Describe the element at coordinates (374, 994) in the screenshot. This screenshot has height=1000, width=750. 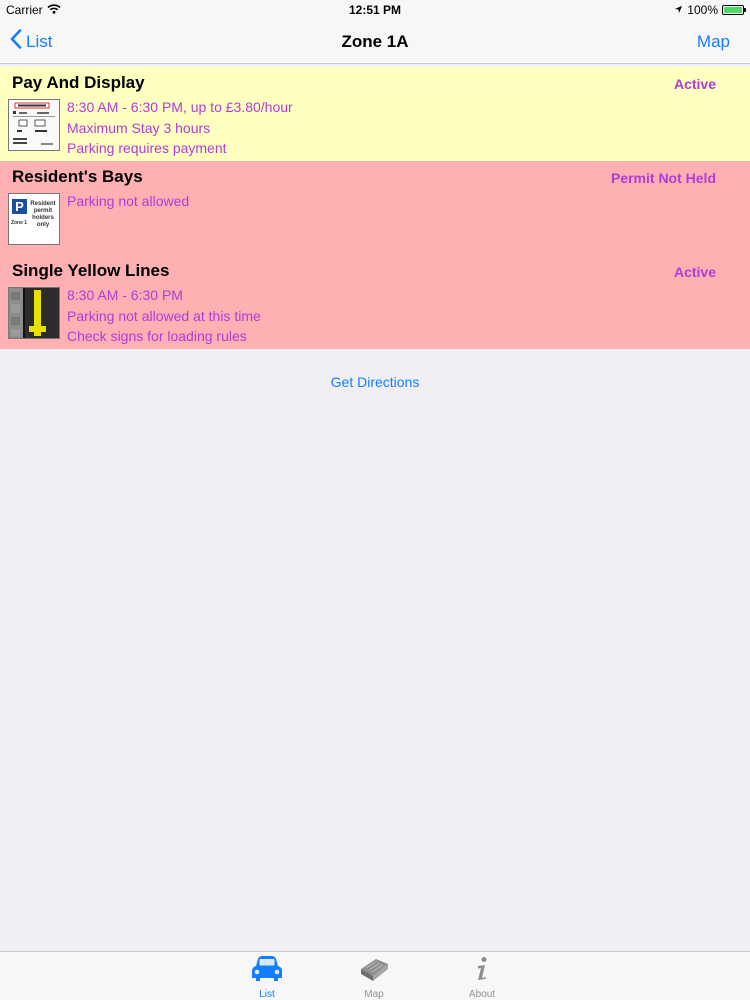
I see `tab-label: Map` at that location.